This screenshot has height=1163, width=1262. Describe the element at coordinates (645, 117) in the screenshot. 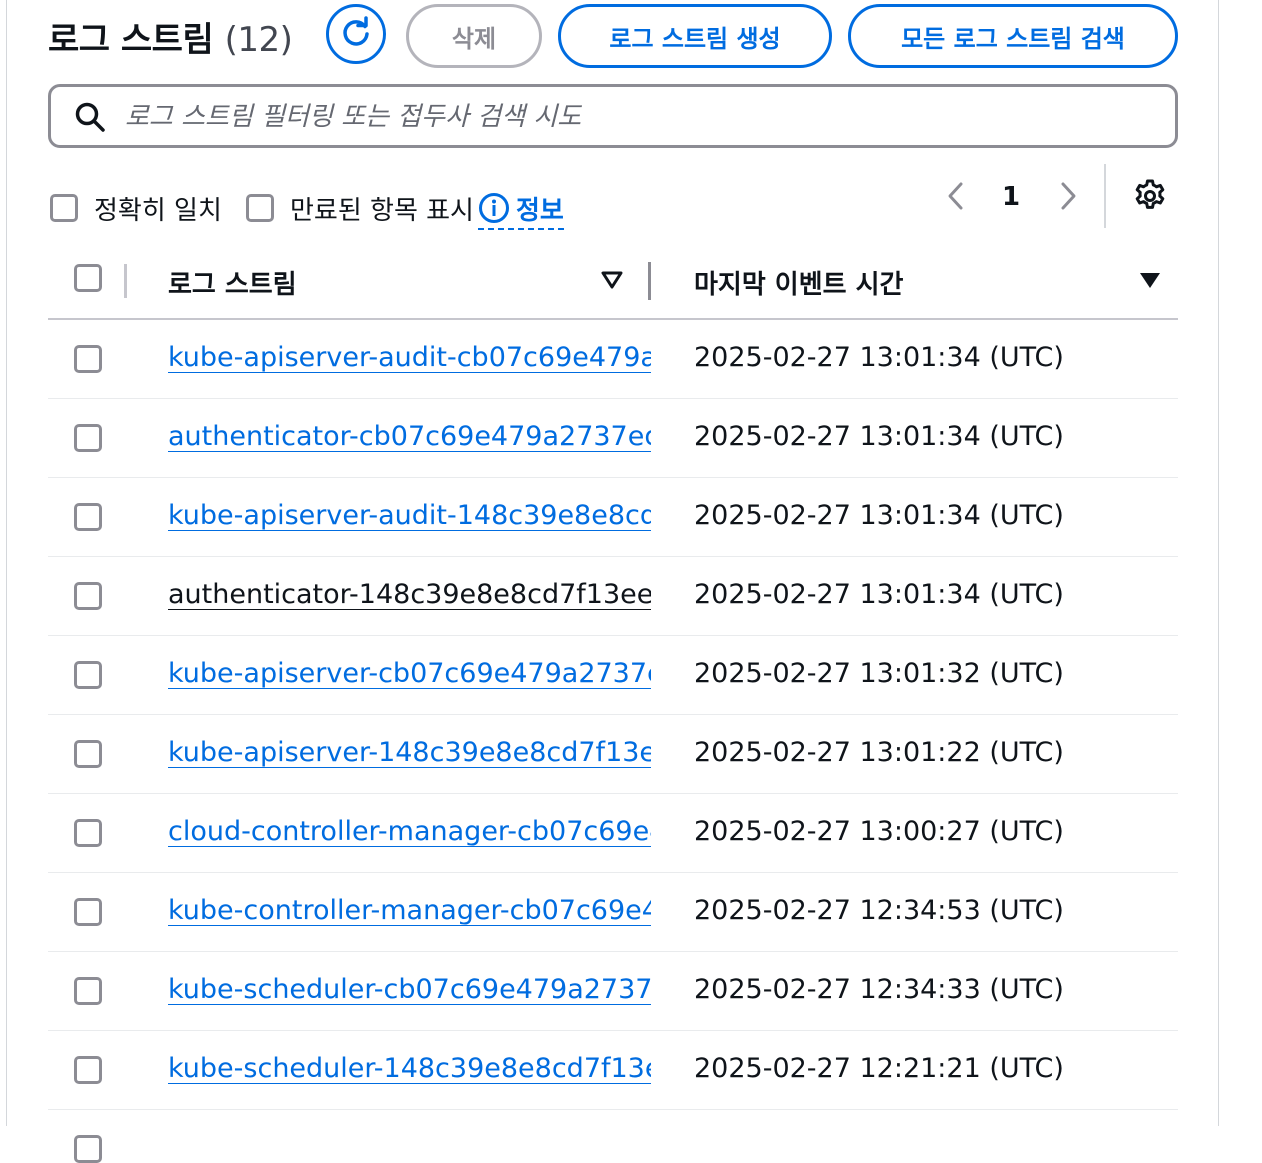

I see `log-stream-search-input` at that location.